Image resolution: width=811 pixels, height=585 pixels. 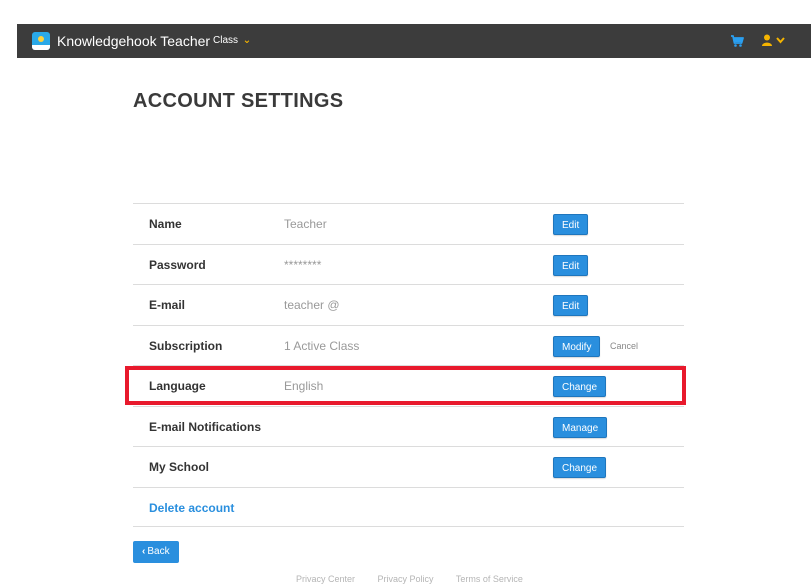 I want to click on page-title: ACCOUNT SETTINGS, so click(x=238, y=101).